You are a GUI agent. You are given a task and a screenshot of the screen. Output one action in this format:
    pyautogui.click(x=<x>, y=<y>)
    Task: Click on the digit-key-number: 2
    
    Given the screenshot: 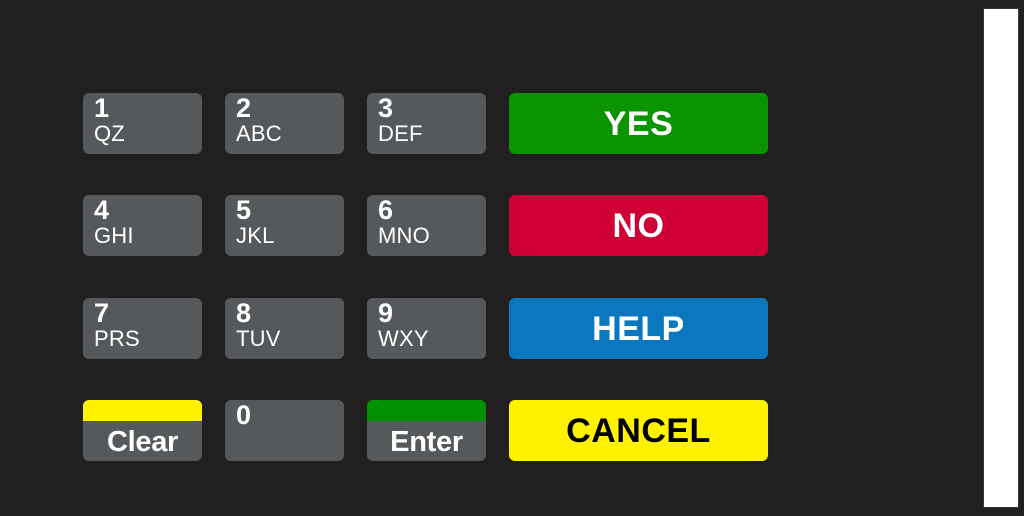 What is the action you would take?
    pyautogui.click(x=244, y=108)
    